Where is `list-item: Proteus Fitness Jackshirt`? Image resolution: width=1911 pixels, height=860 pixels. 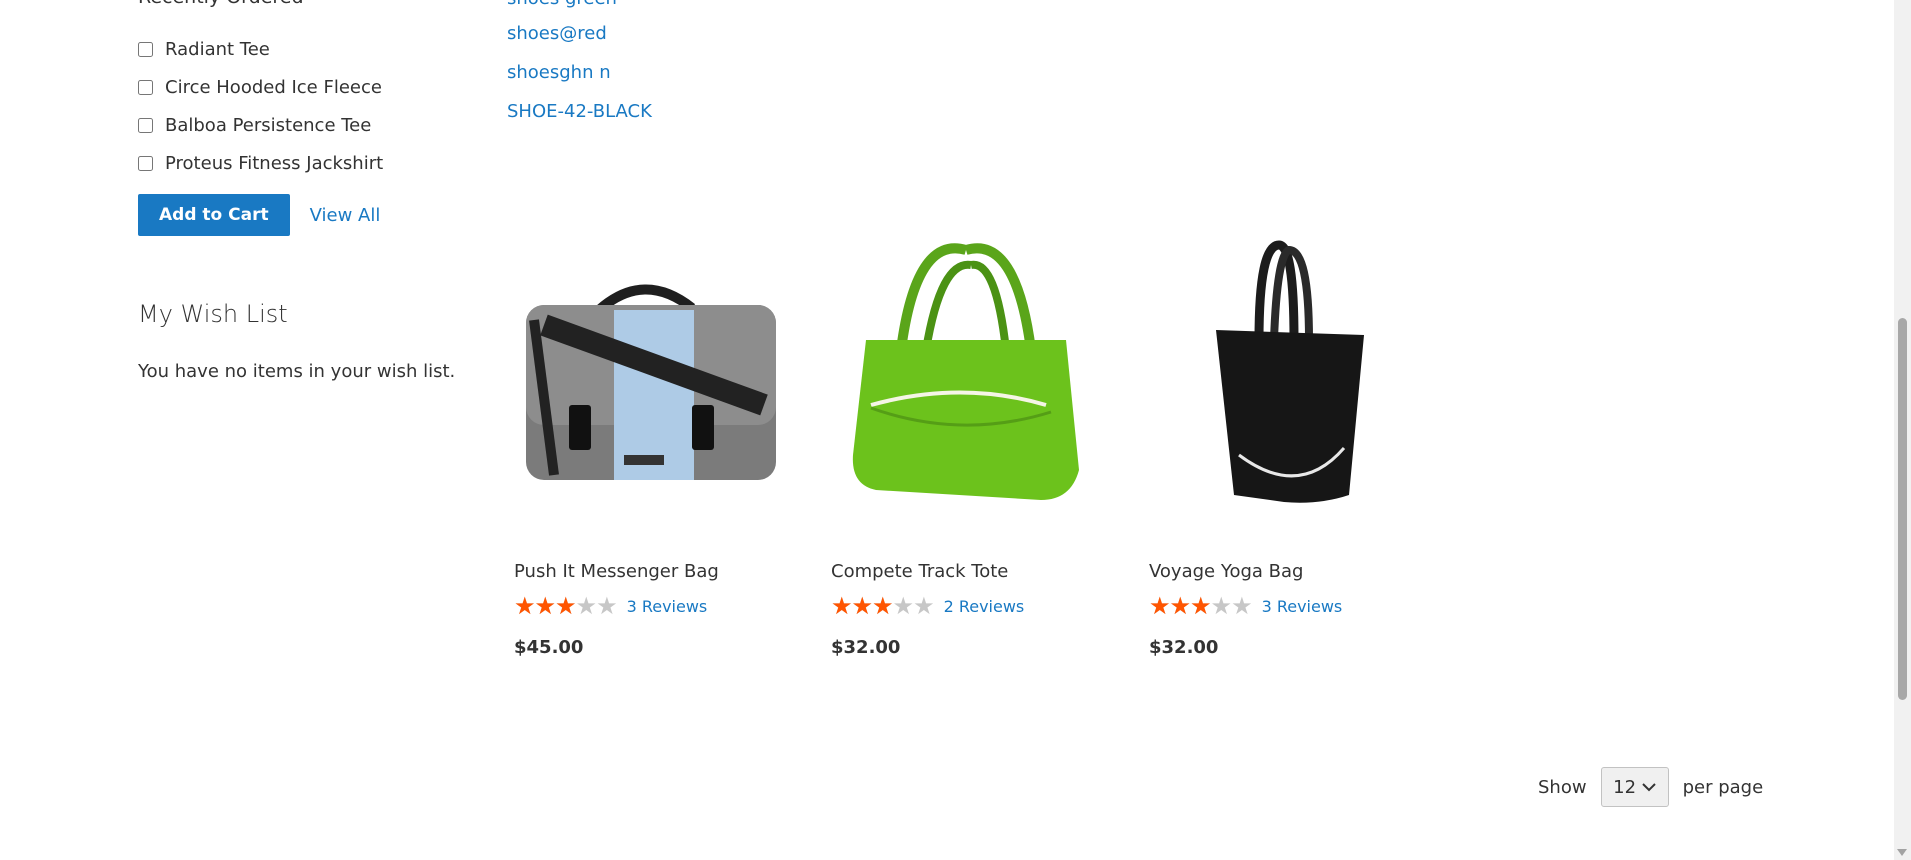
list-item: Proteus Fitness Jackshirt is located at coordinates (260, 163).